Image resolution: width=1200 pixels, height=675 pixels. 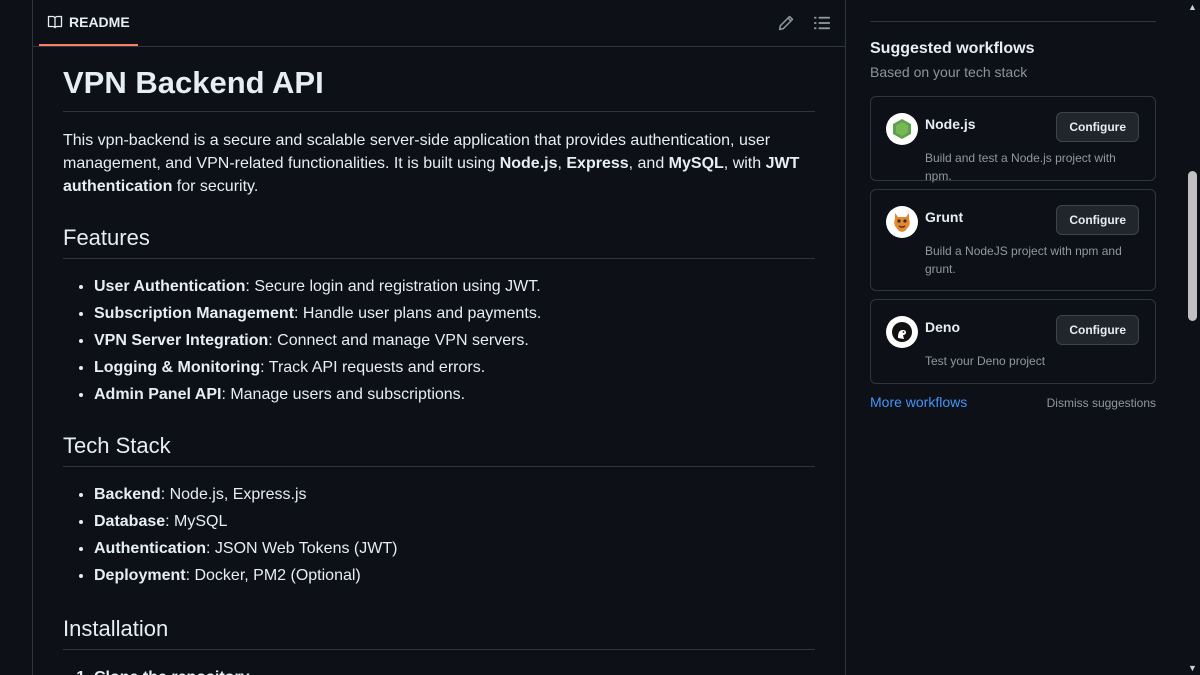 What do you see at coordinates (302, 548) in the screenshot?
I see `list-item-text: : JSON Web Tokens (JWT)` at bounding box center [302, 548].